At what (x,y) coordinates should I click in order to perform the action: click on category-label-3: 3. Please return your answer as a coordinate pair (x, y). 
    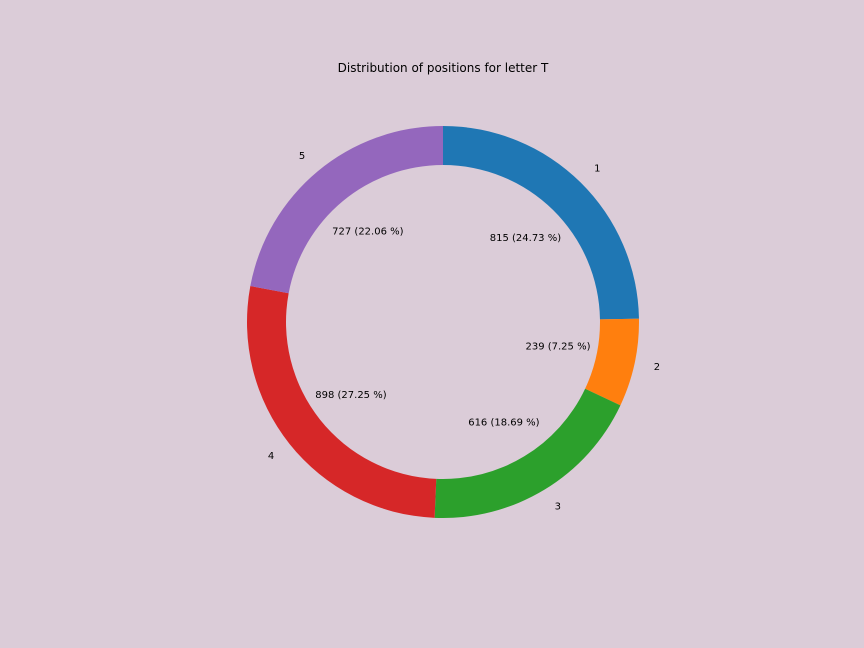
    Looking at the image, I should click on (558, 506).